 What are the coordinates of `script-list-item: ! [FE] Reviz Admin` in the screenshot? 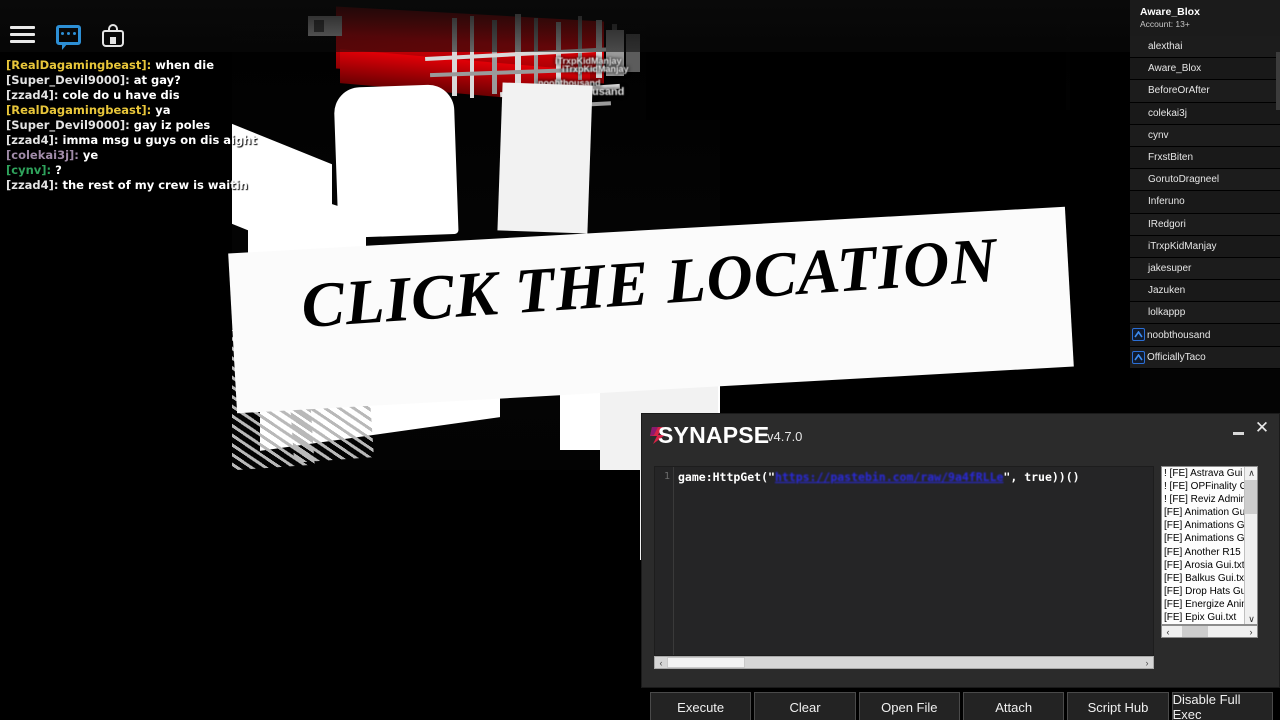 It's located at (1209, 499).